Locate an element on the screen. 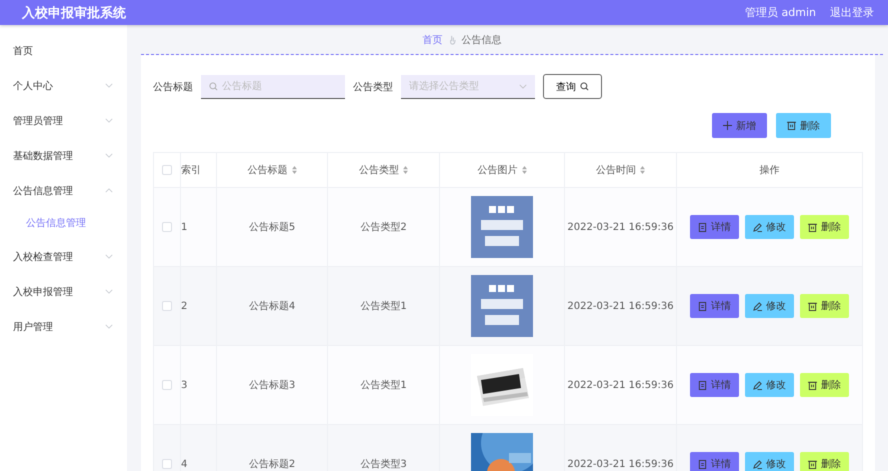 Image resolution: width=888 pixels, height=471 pixels. breadcrumb-item: 公告信息 is located at coordinates (482, 40).